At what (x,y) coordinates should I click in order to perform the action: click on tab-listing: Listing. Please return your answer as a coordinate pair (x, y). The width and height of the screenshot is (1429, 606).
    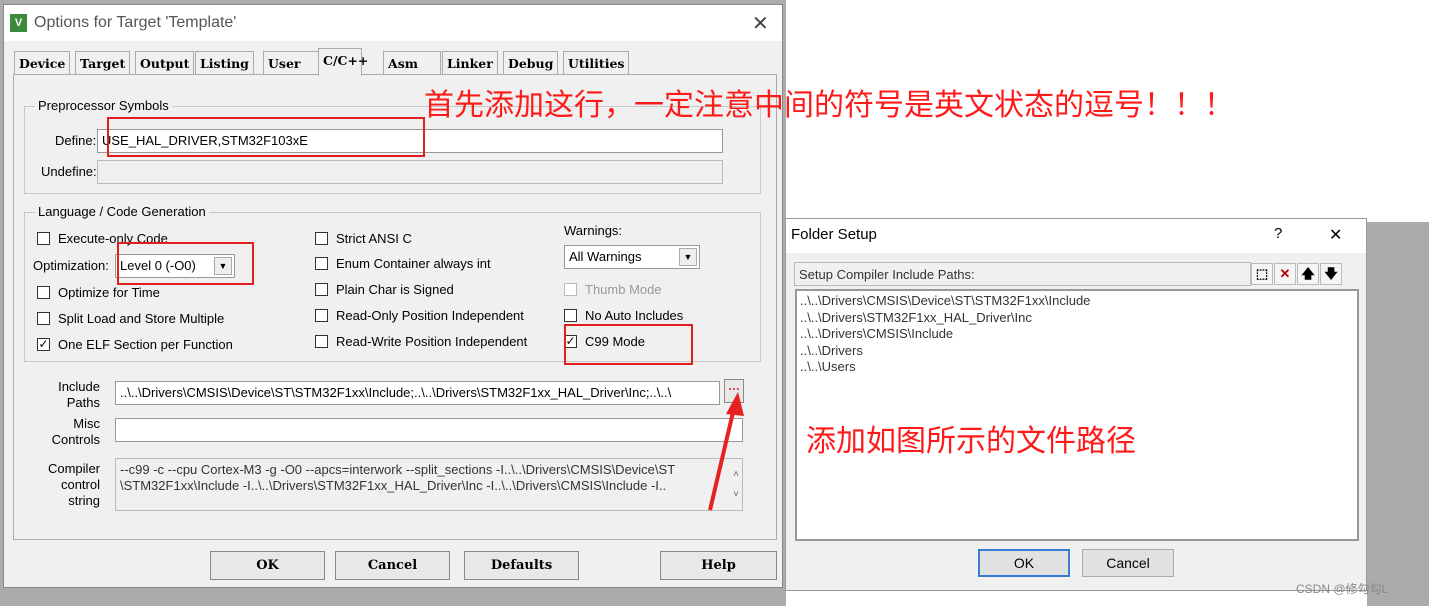
    Looking at the image, I should click on (224, 63).